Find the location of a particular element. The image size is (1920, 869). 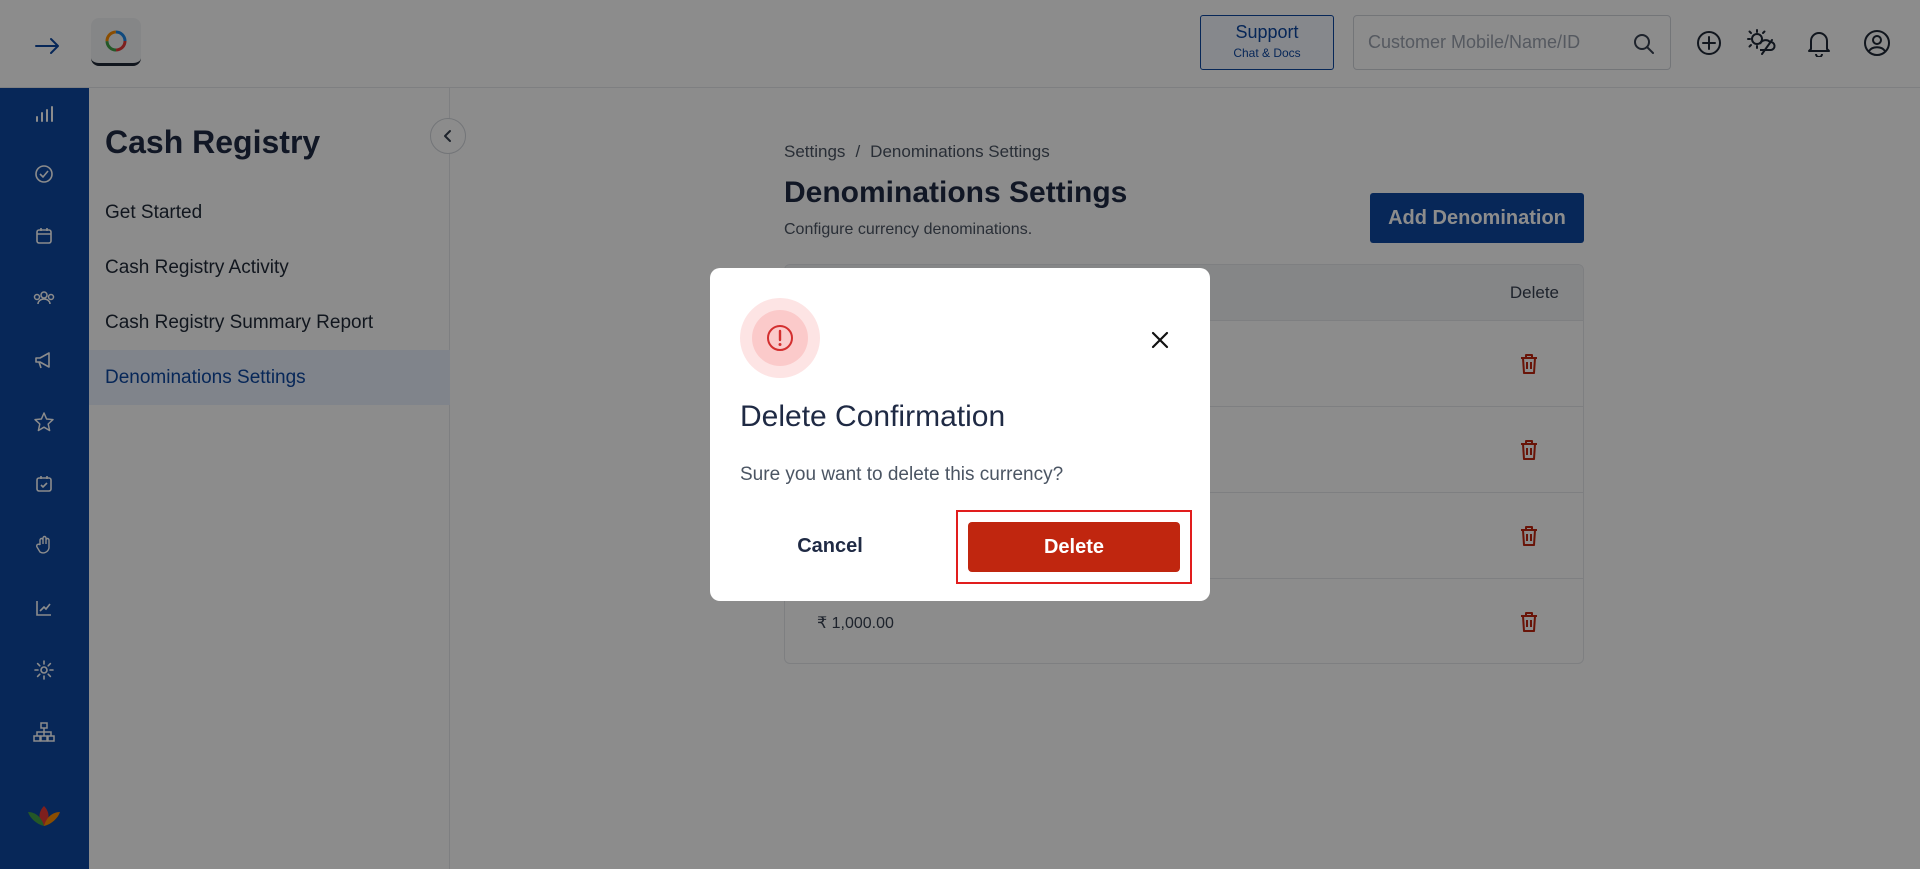

alert-circle-icon is located at coordinates (780, 338).